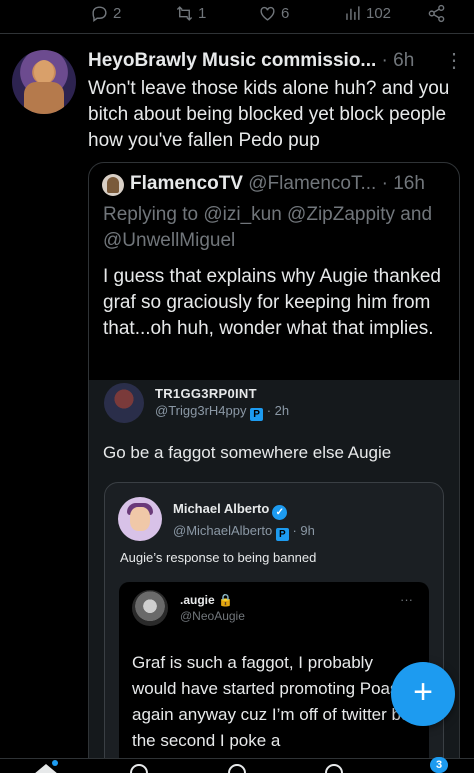  Describe the element at coordinates (353, 13) in the screenshot. I see `views-icon` at that location.